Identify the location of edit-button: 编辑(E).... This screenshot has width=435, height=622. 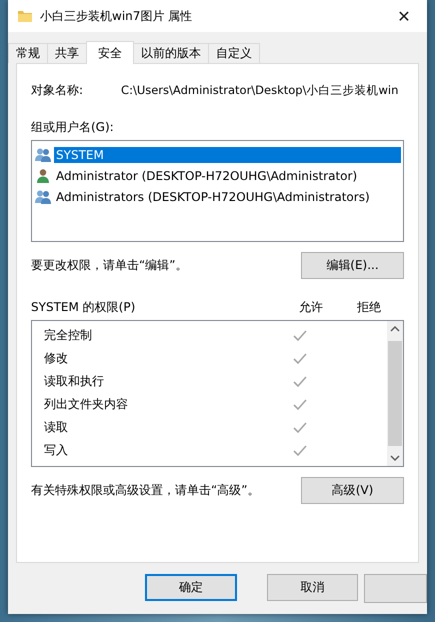
(352, 265).